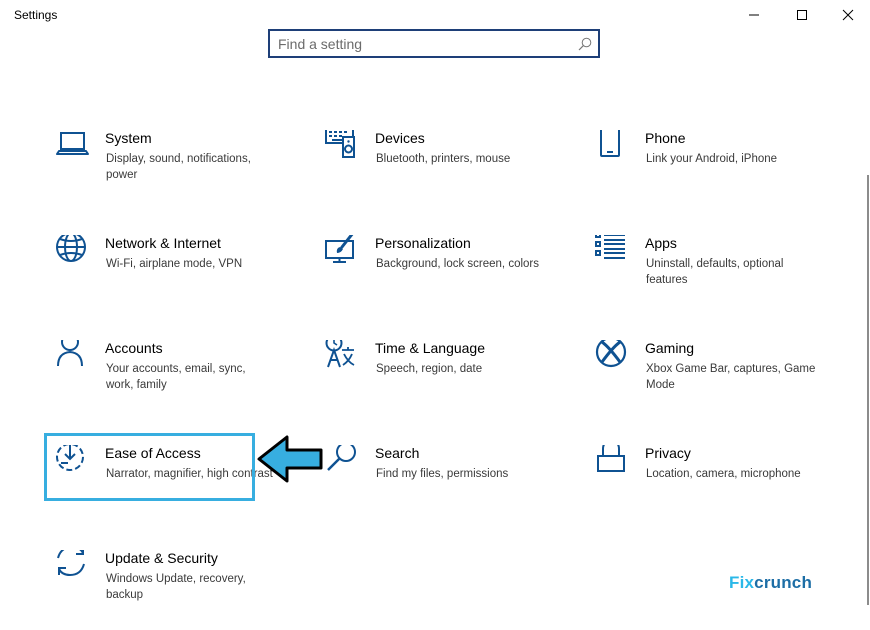 This screenshot has width=870, height=630. I want to click on category-privacy: Privacy Location, camera, microphone, so click(715, 485).